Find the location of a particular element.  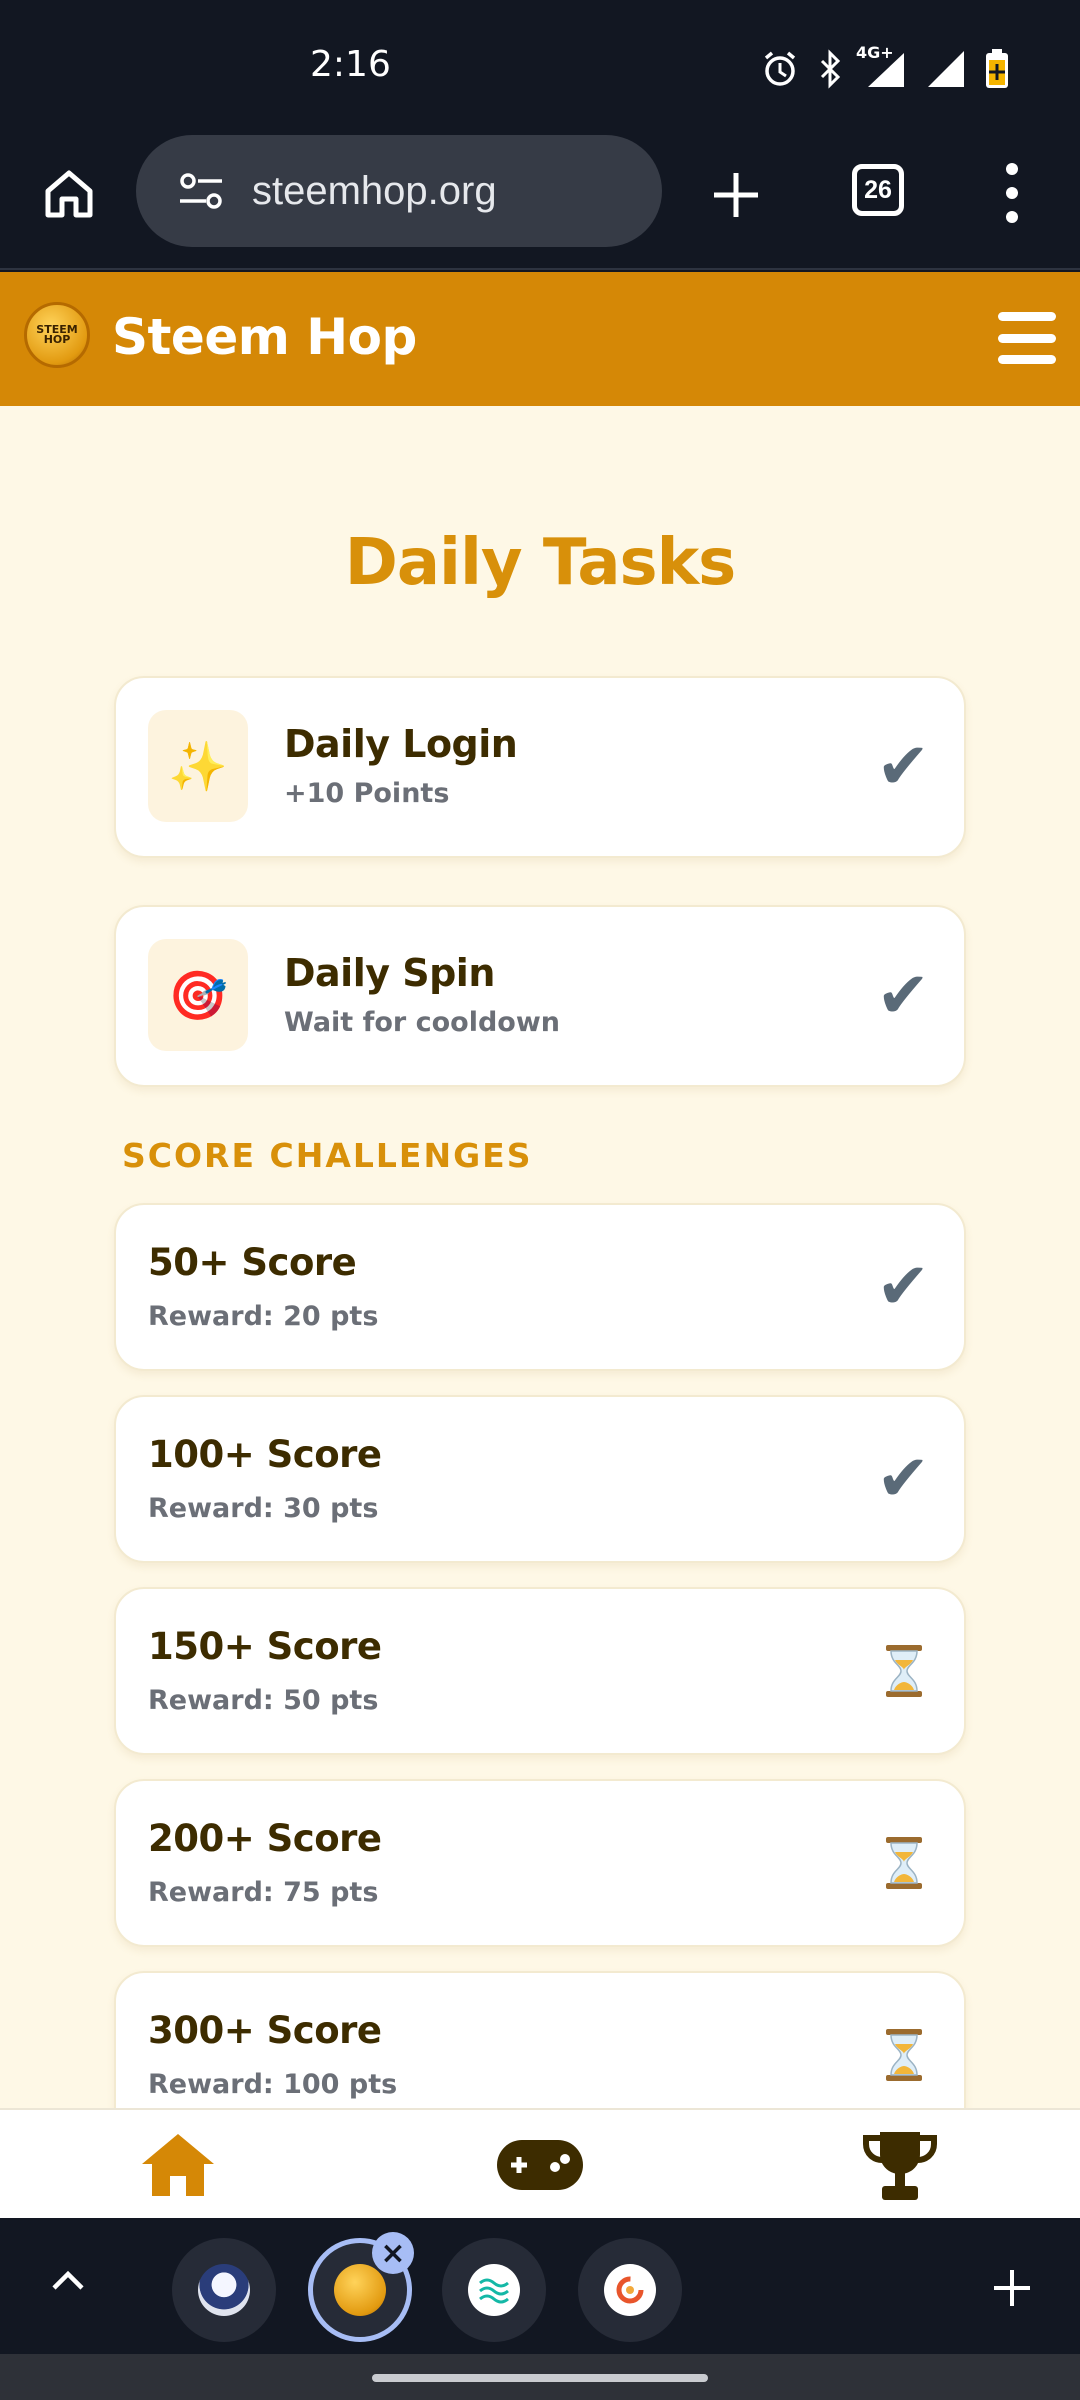

status-icons: 4G+ is located at coordinates (885, 68).